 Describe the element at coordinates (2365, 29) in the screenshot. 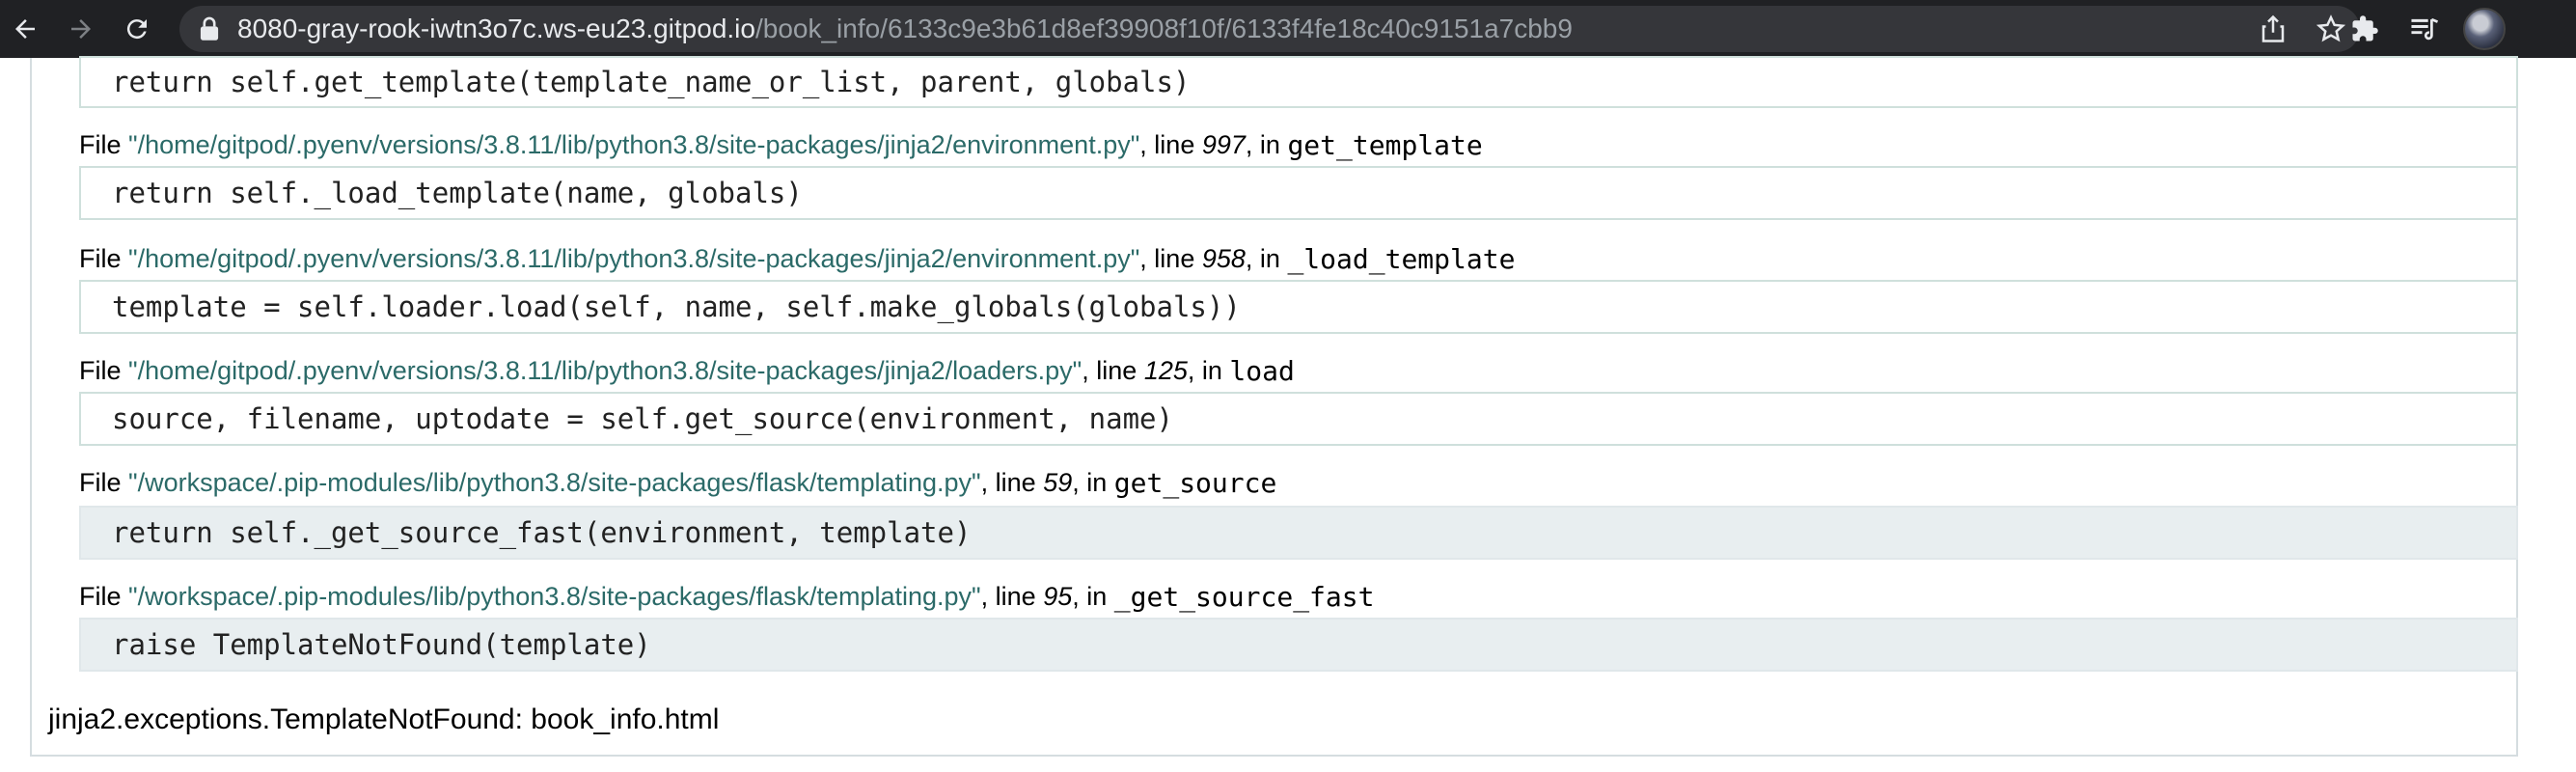

I see `extensions-icon` at that location.